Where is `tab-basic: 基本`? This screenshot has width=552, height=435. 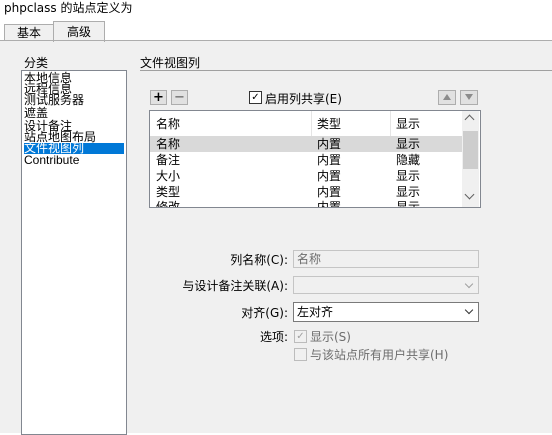
tab-basic: 基本 is located at coordinates (29, 32).